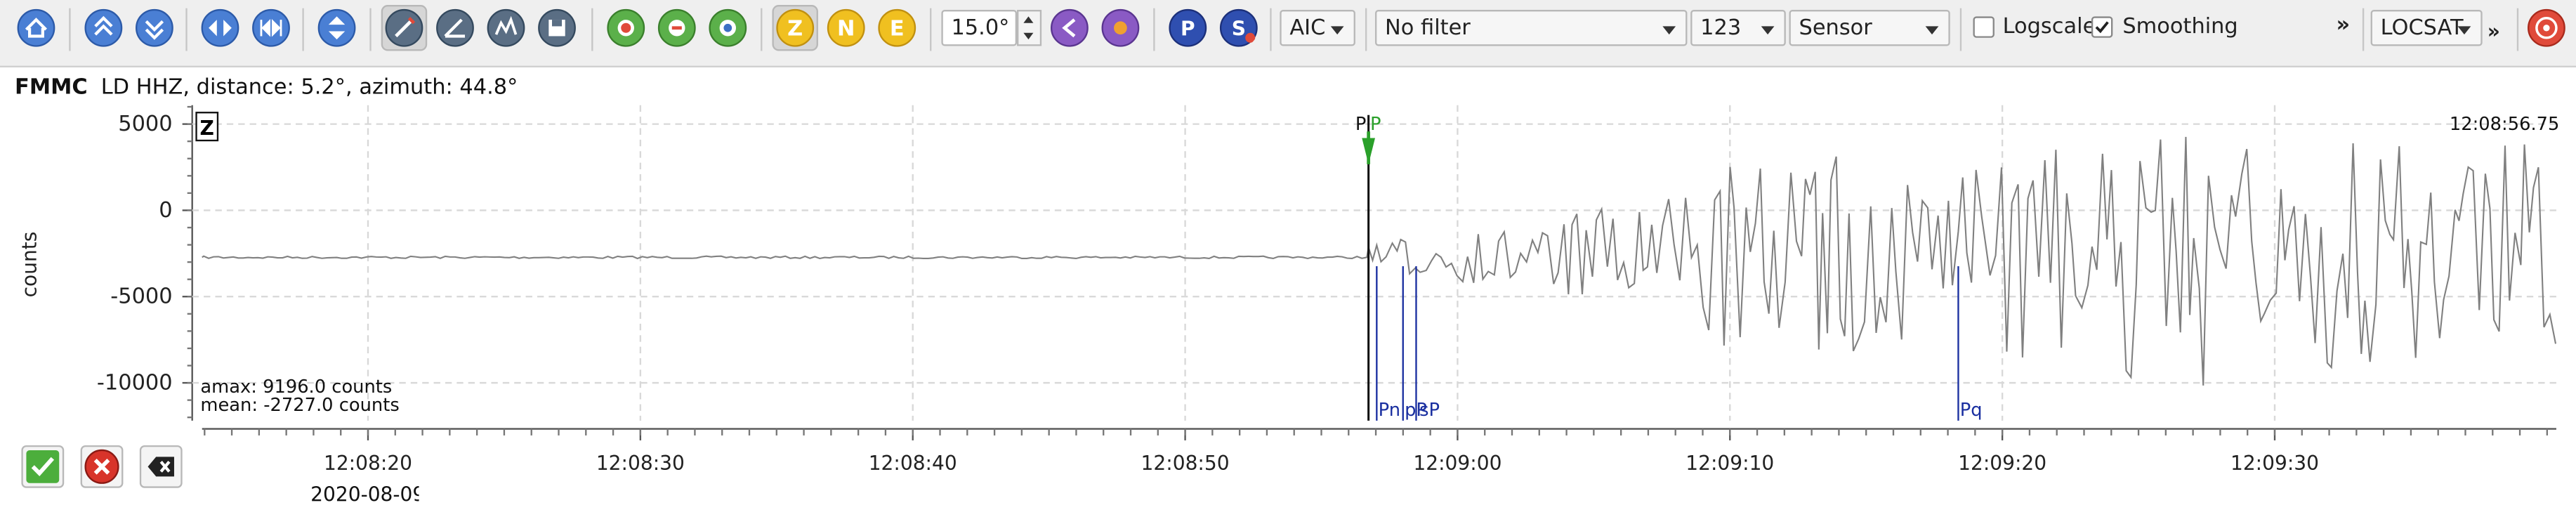 The image size is (2576, 524). I want to click on date-label: 2020-08-09, so click(364, 495).